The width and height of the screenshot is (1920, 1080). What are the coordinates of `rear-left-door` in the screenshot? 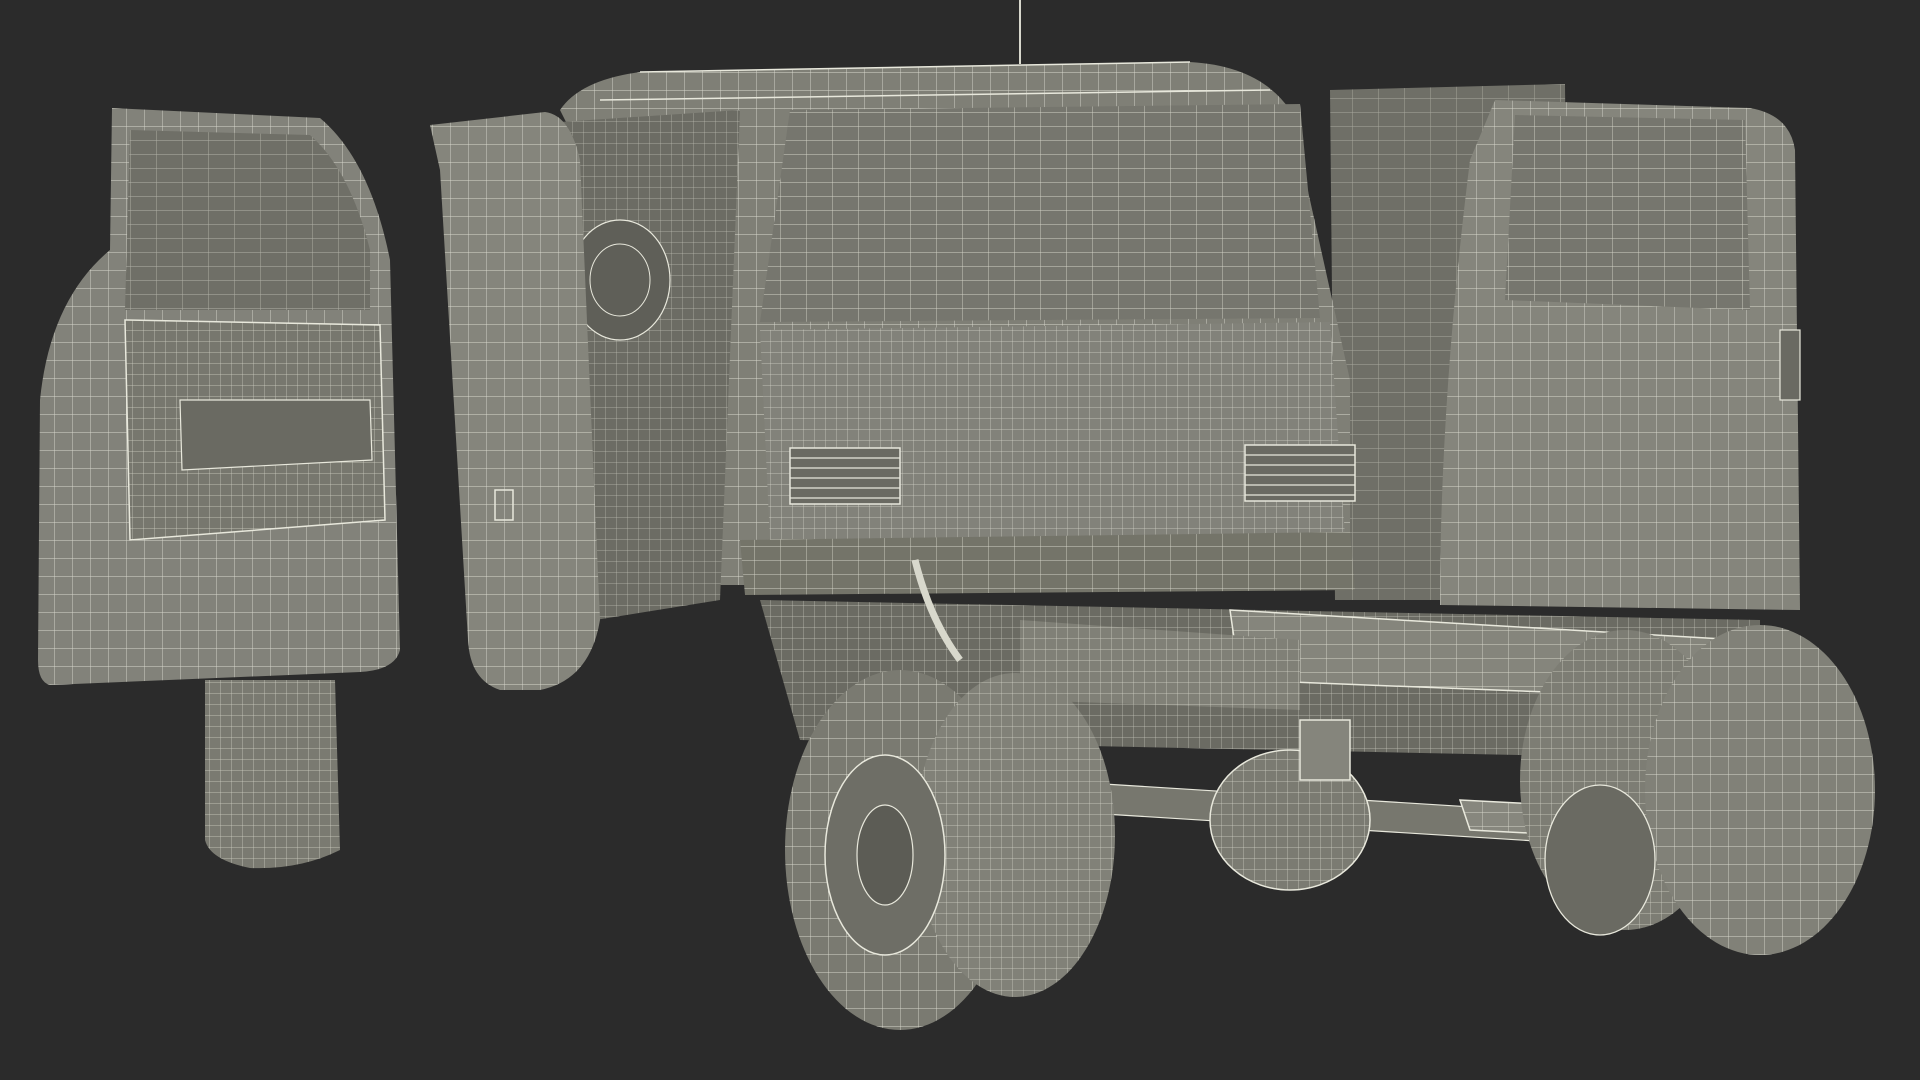 It's located at (515, 401).